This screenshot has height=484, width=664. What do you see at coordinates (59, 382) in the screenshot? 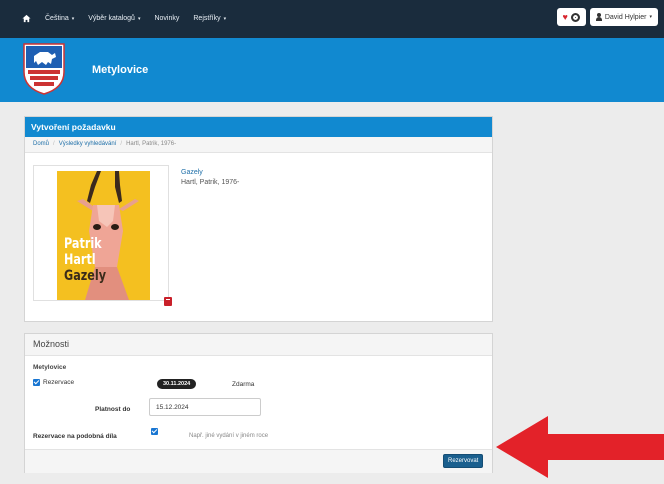
I see `reservation-label: Rezervace` at bounding box center [59, 382].